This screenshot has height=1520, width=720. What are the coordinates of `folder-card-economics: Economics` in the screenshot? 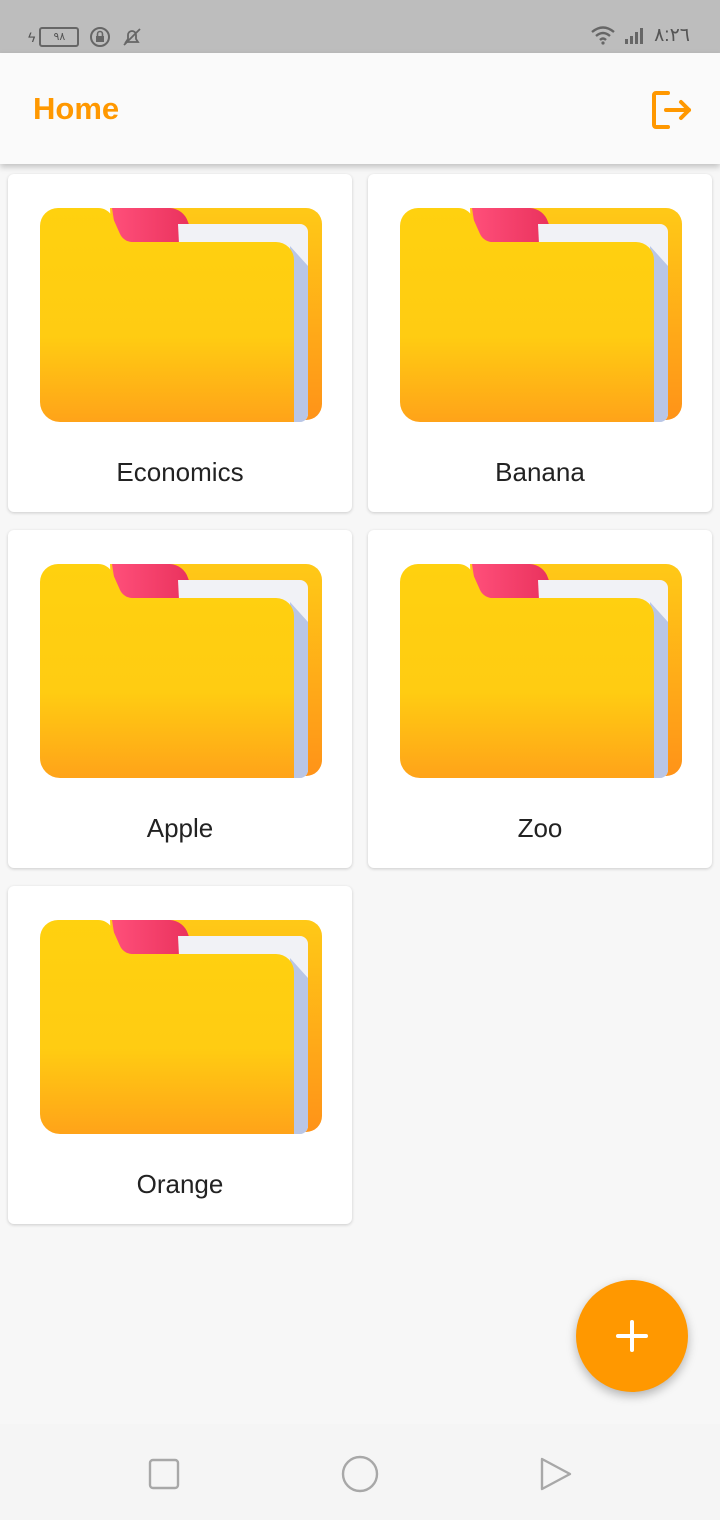 It's located at (180, 343).